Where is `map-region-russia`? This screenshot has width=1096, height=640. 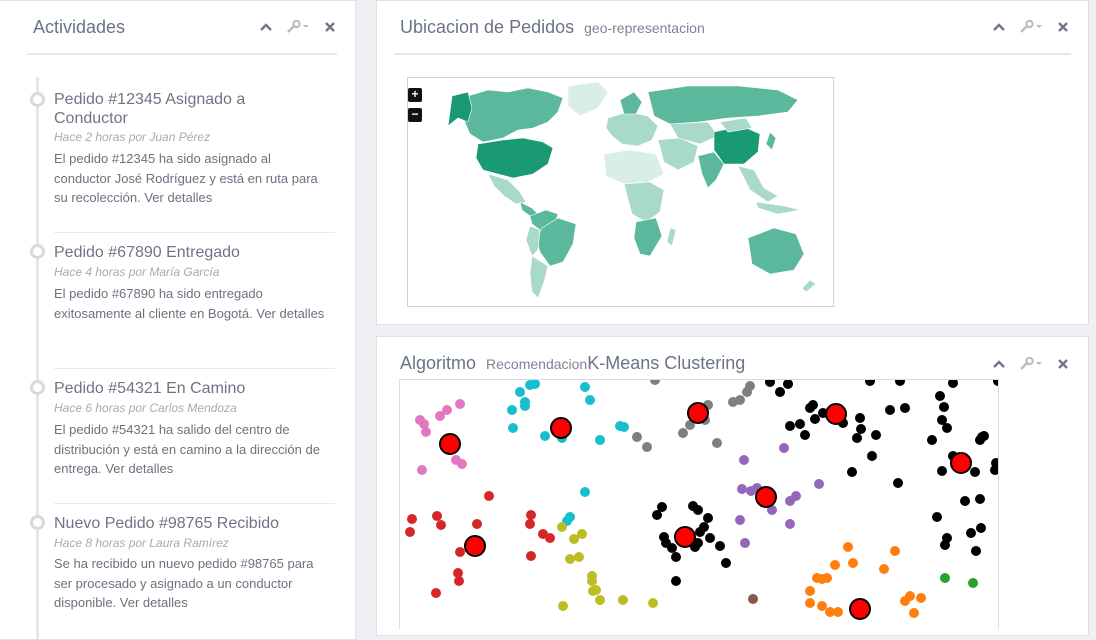 map-region-russia is located at coordinates (723, 105).